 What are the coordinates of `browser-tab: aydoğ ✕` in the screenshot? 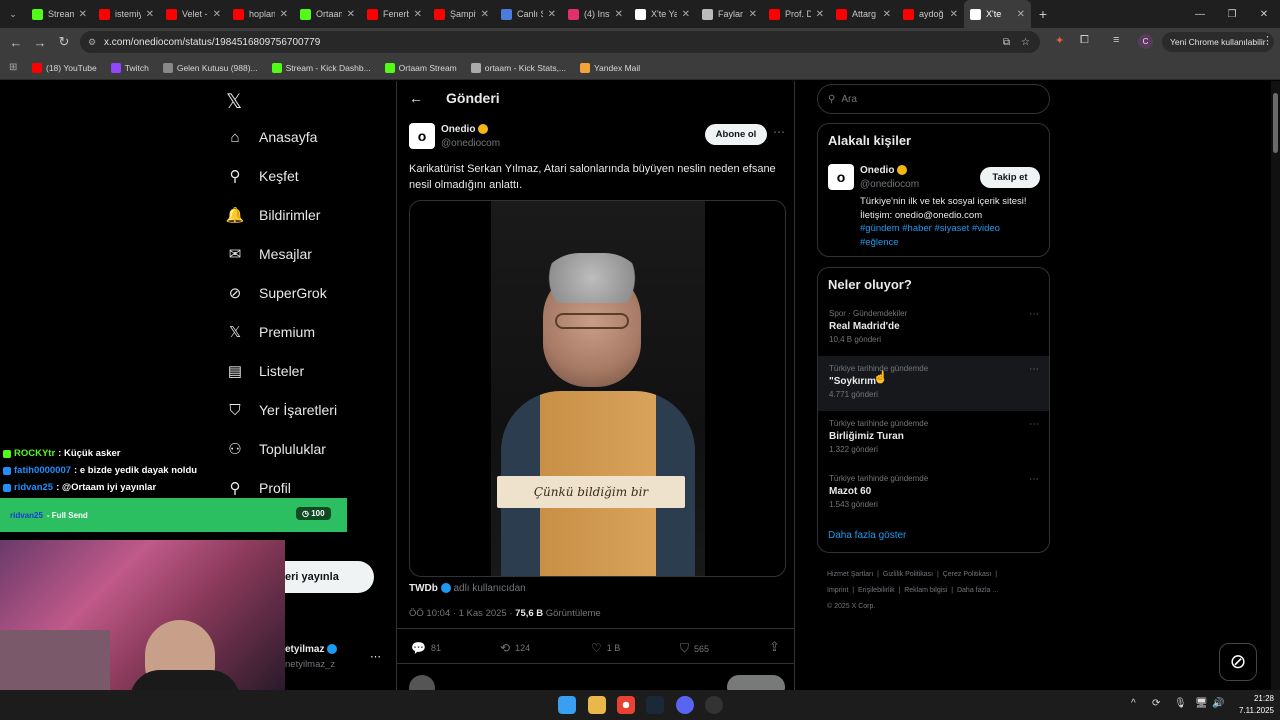 It's located at (930, 14).